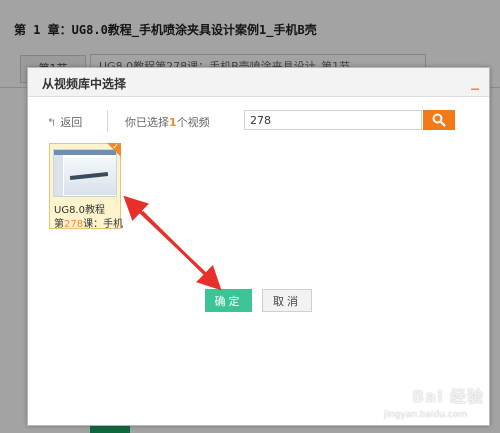 Image resolution: width=500 pixels, height=433 pixels. I want to click on selection-count: 1, so click(173, 122).